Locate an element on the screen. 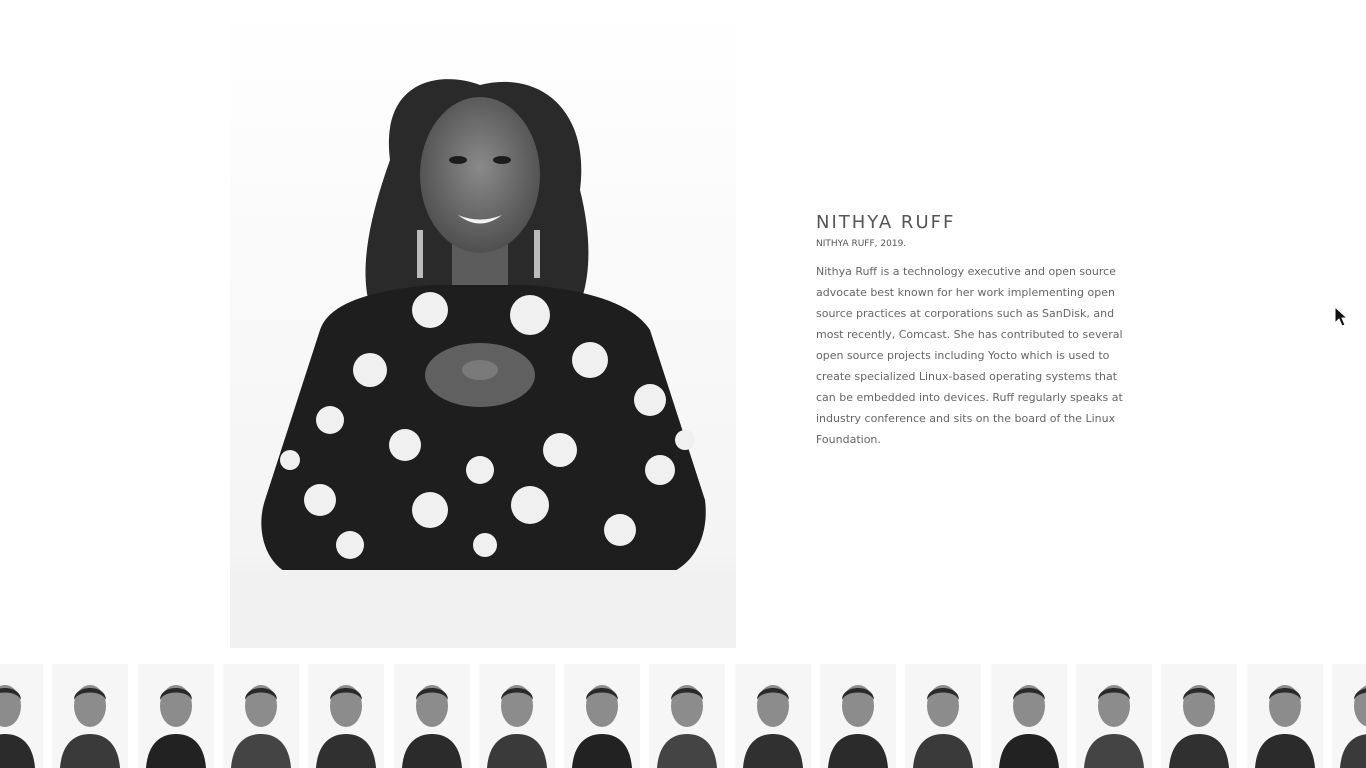 This screenshot has height=768, width=1366. portrait-2-thumbnail is located at coordinates (90, 716).